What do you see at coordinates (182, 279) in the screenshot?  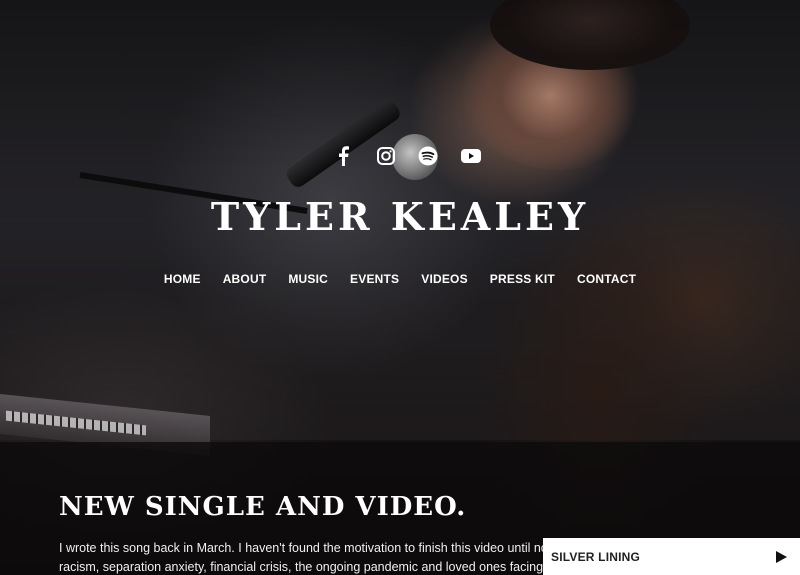 I see `nav-item-home: HOME` at bounding box center [182, 279].